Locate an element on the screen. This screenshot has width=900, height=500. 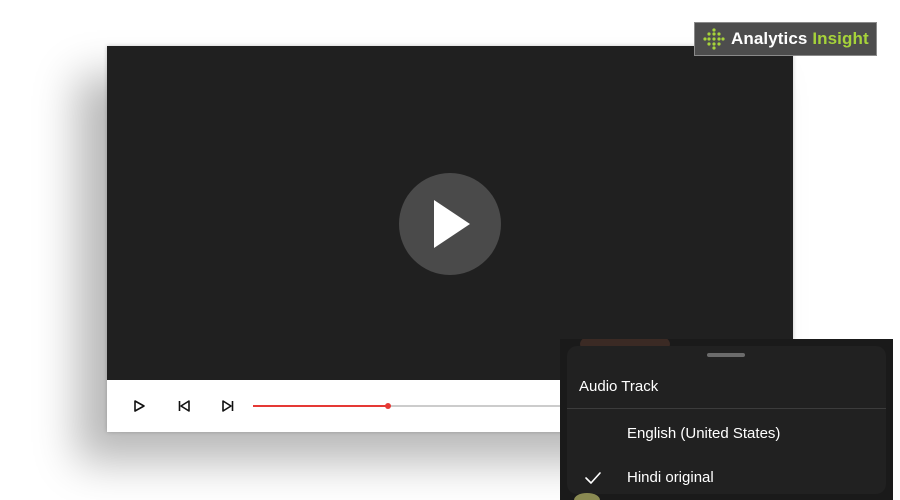
audio-option-label: English (United States) is located at coordinates (704, 433).